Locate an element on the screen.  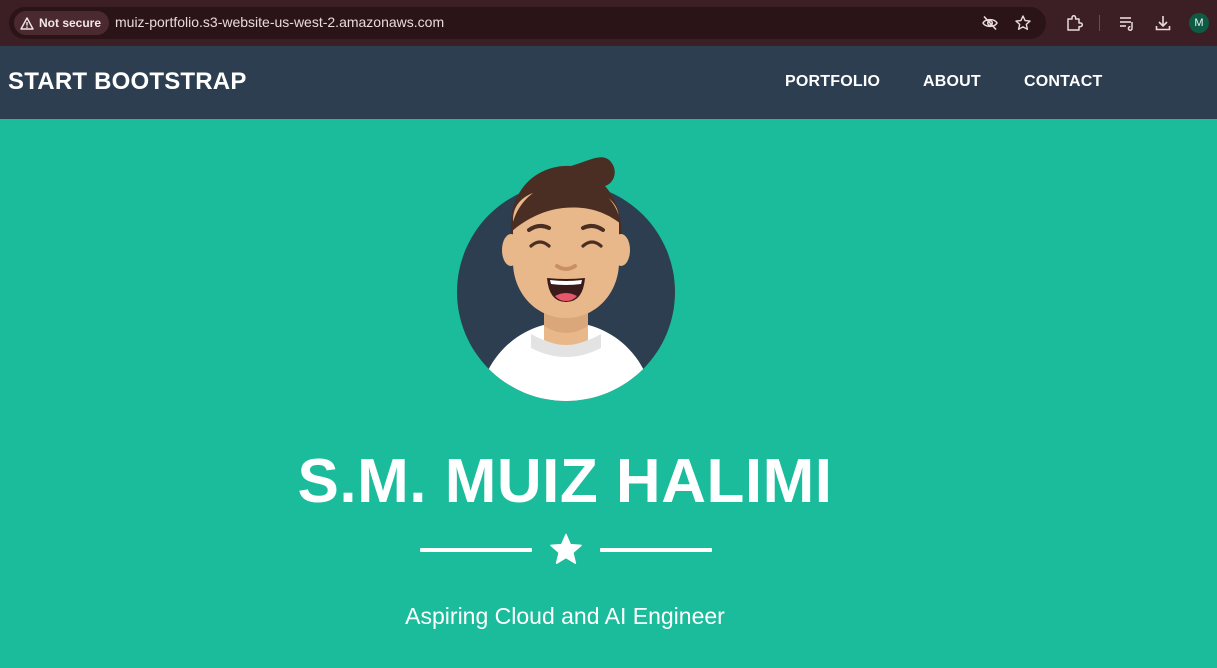
security-label: Not secure is located at coordinates (70, 23).